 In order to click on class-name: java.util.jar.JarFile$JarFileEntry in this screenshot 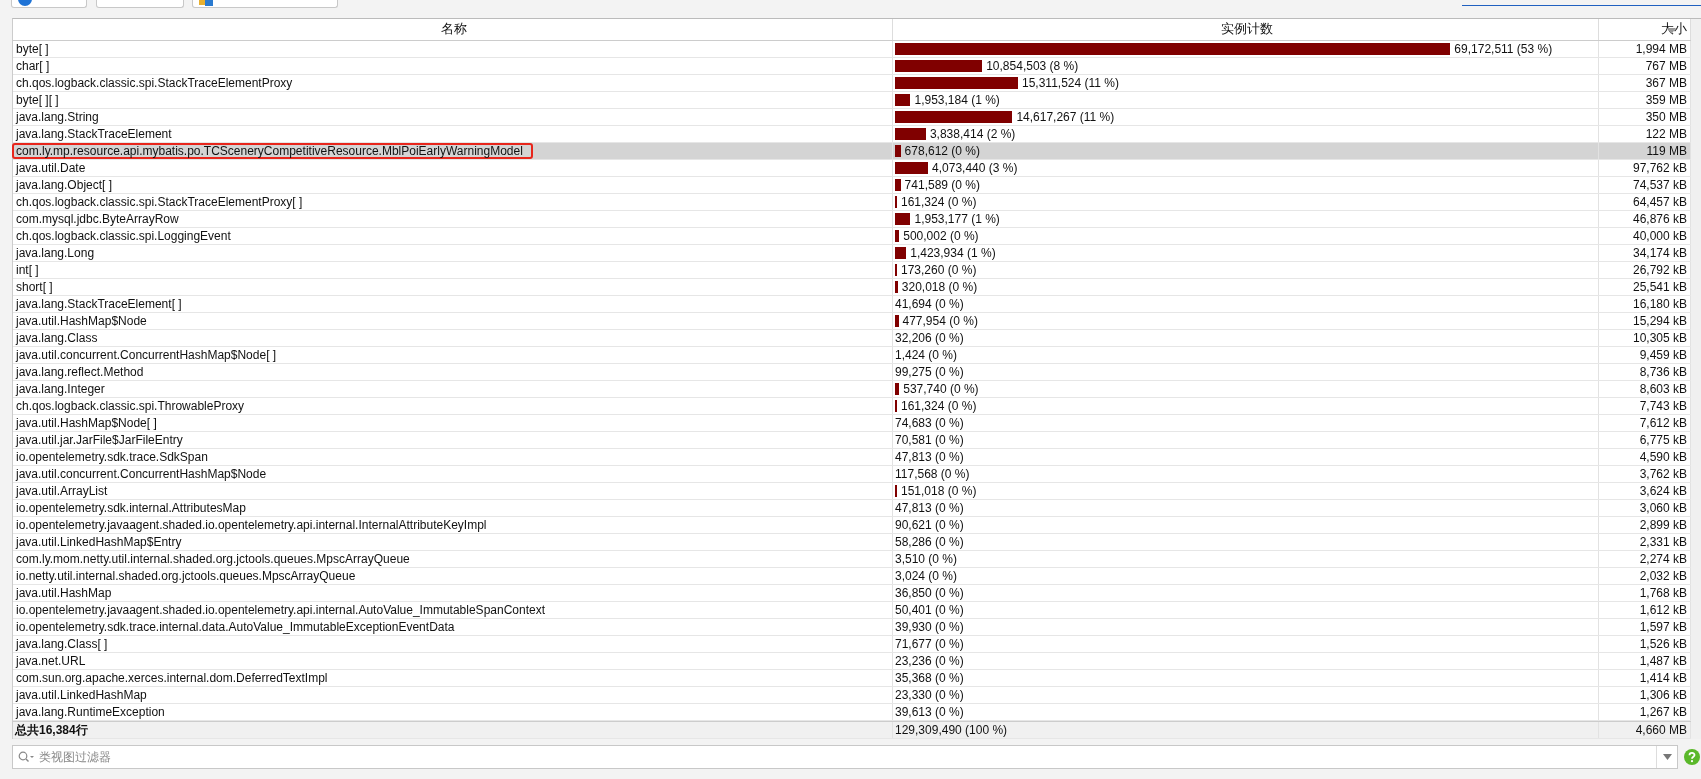, I will do `click(99, 440)`.